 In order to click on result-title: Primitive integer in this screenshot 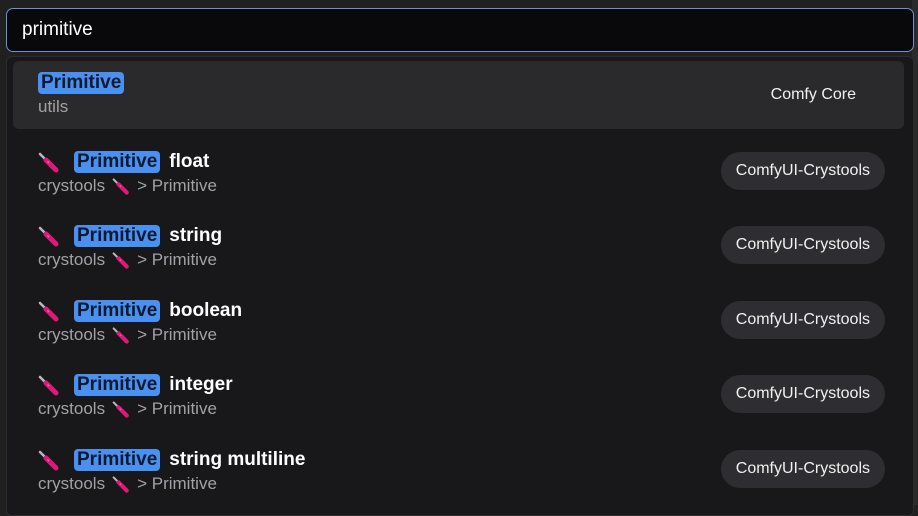, I will do `click(135, 385)`.